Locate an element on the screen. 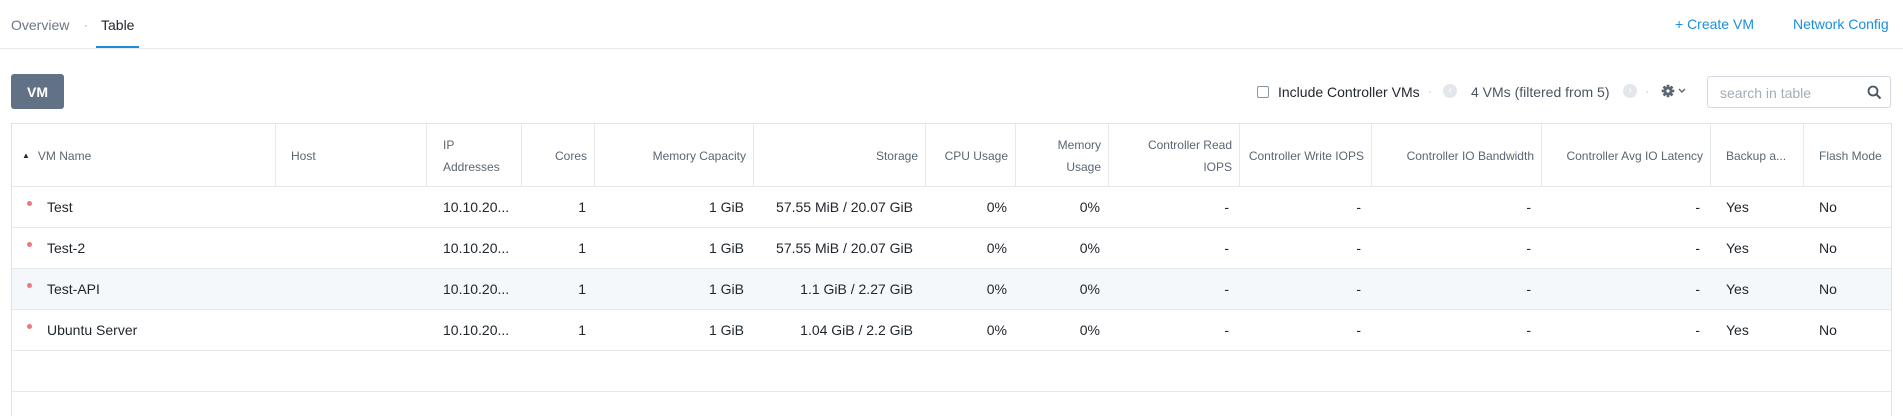 The width and height of the screenshot is (1903, 416). network-config-link: Network Config is located at coordinates (1841, 24).